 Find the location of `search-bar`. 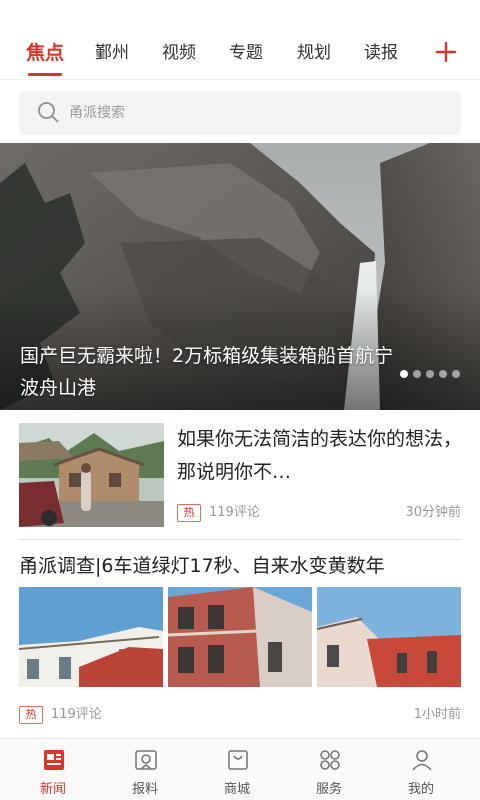

search-bar is located at coordinates (240, 113).